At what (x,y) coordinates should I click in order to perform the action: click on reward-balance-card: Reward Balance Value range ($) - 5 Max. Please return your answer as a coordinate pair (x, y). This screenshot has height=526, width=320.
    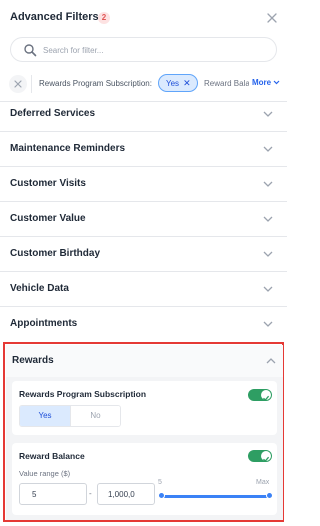
    Looking at the image, I should click on (144, 479).